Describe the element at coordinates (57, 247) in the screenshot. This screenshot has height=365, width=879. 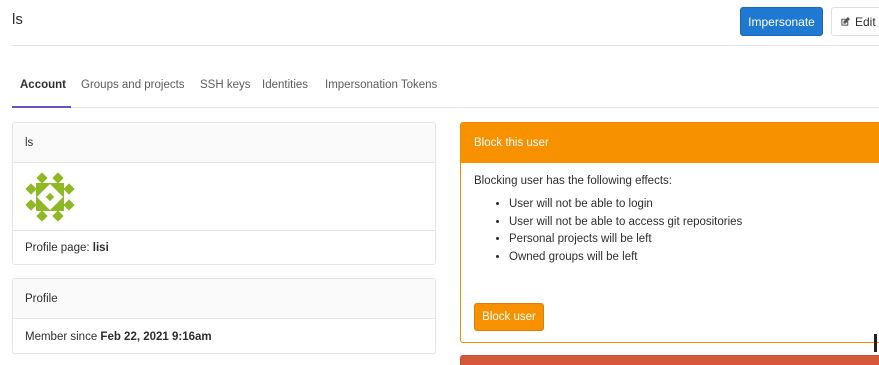
I see `profile-page-label: Profile page:` at that location.